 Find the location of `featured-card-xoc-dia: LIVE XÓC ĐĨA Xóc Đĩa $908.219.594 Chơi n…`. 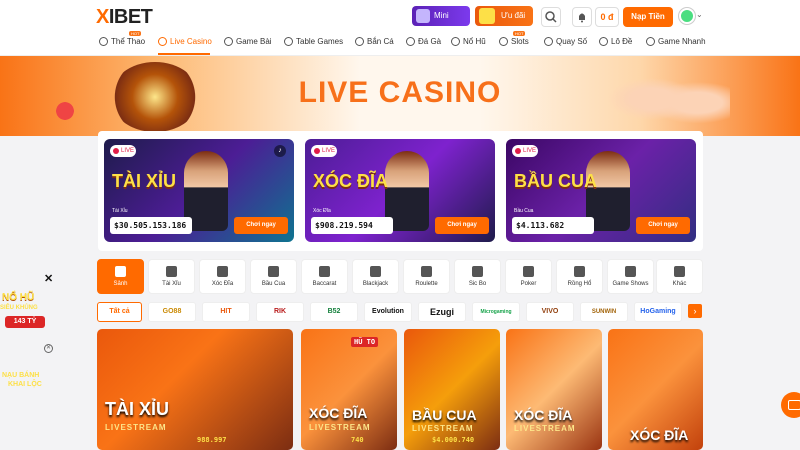

featured-card-xoc-dia: LIVE XÓC ĐĨA Xóc Đĩa $908.219.594 Chơi n… is located at coordinates (400, 190).